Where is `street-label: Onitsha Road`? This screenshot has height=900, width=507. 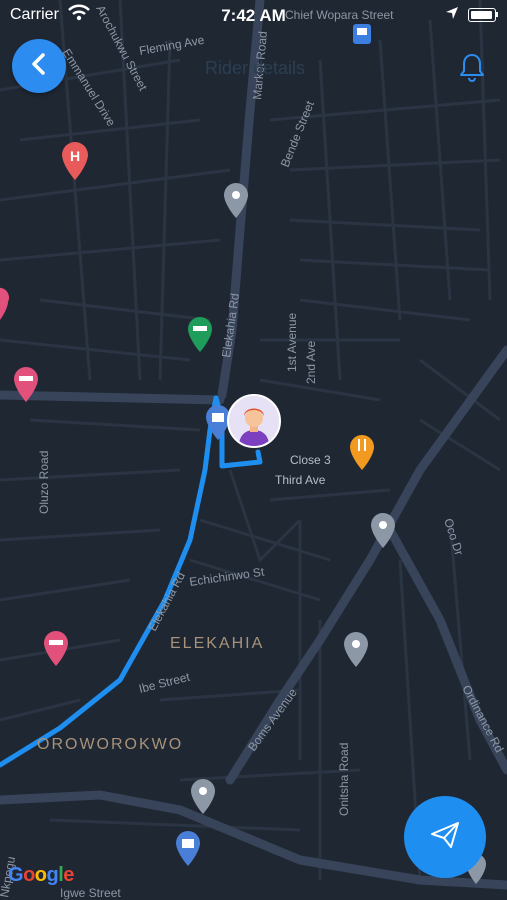 street-label: Onitsha Road is located at coordinates (344, 779).